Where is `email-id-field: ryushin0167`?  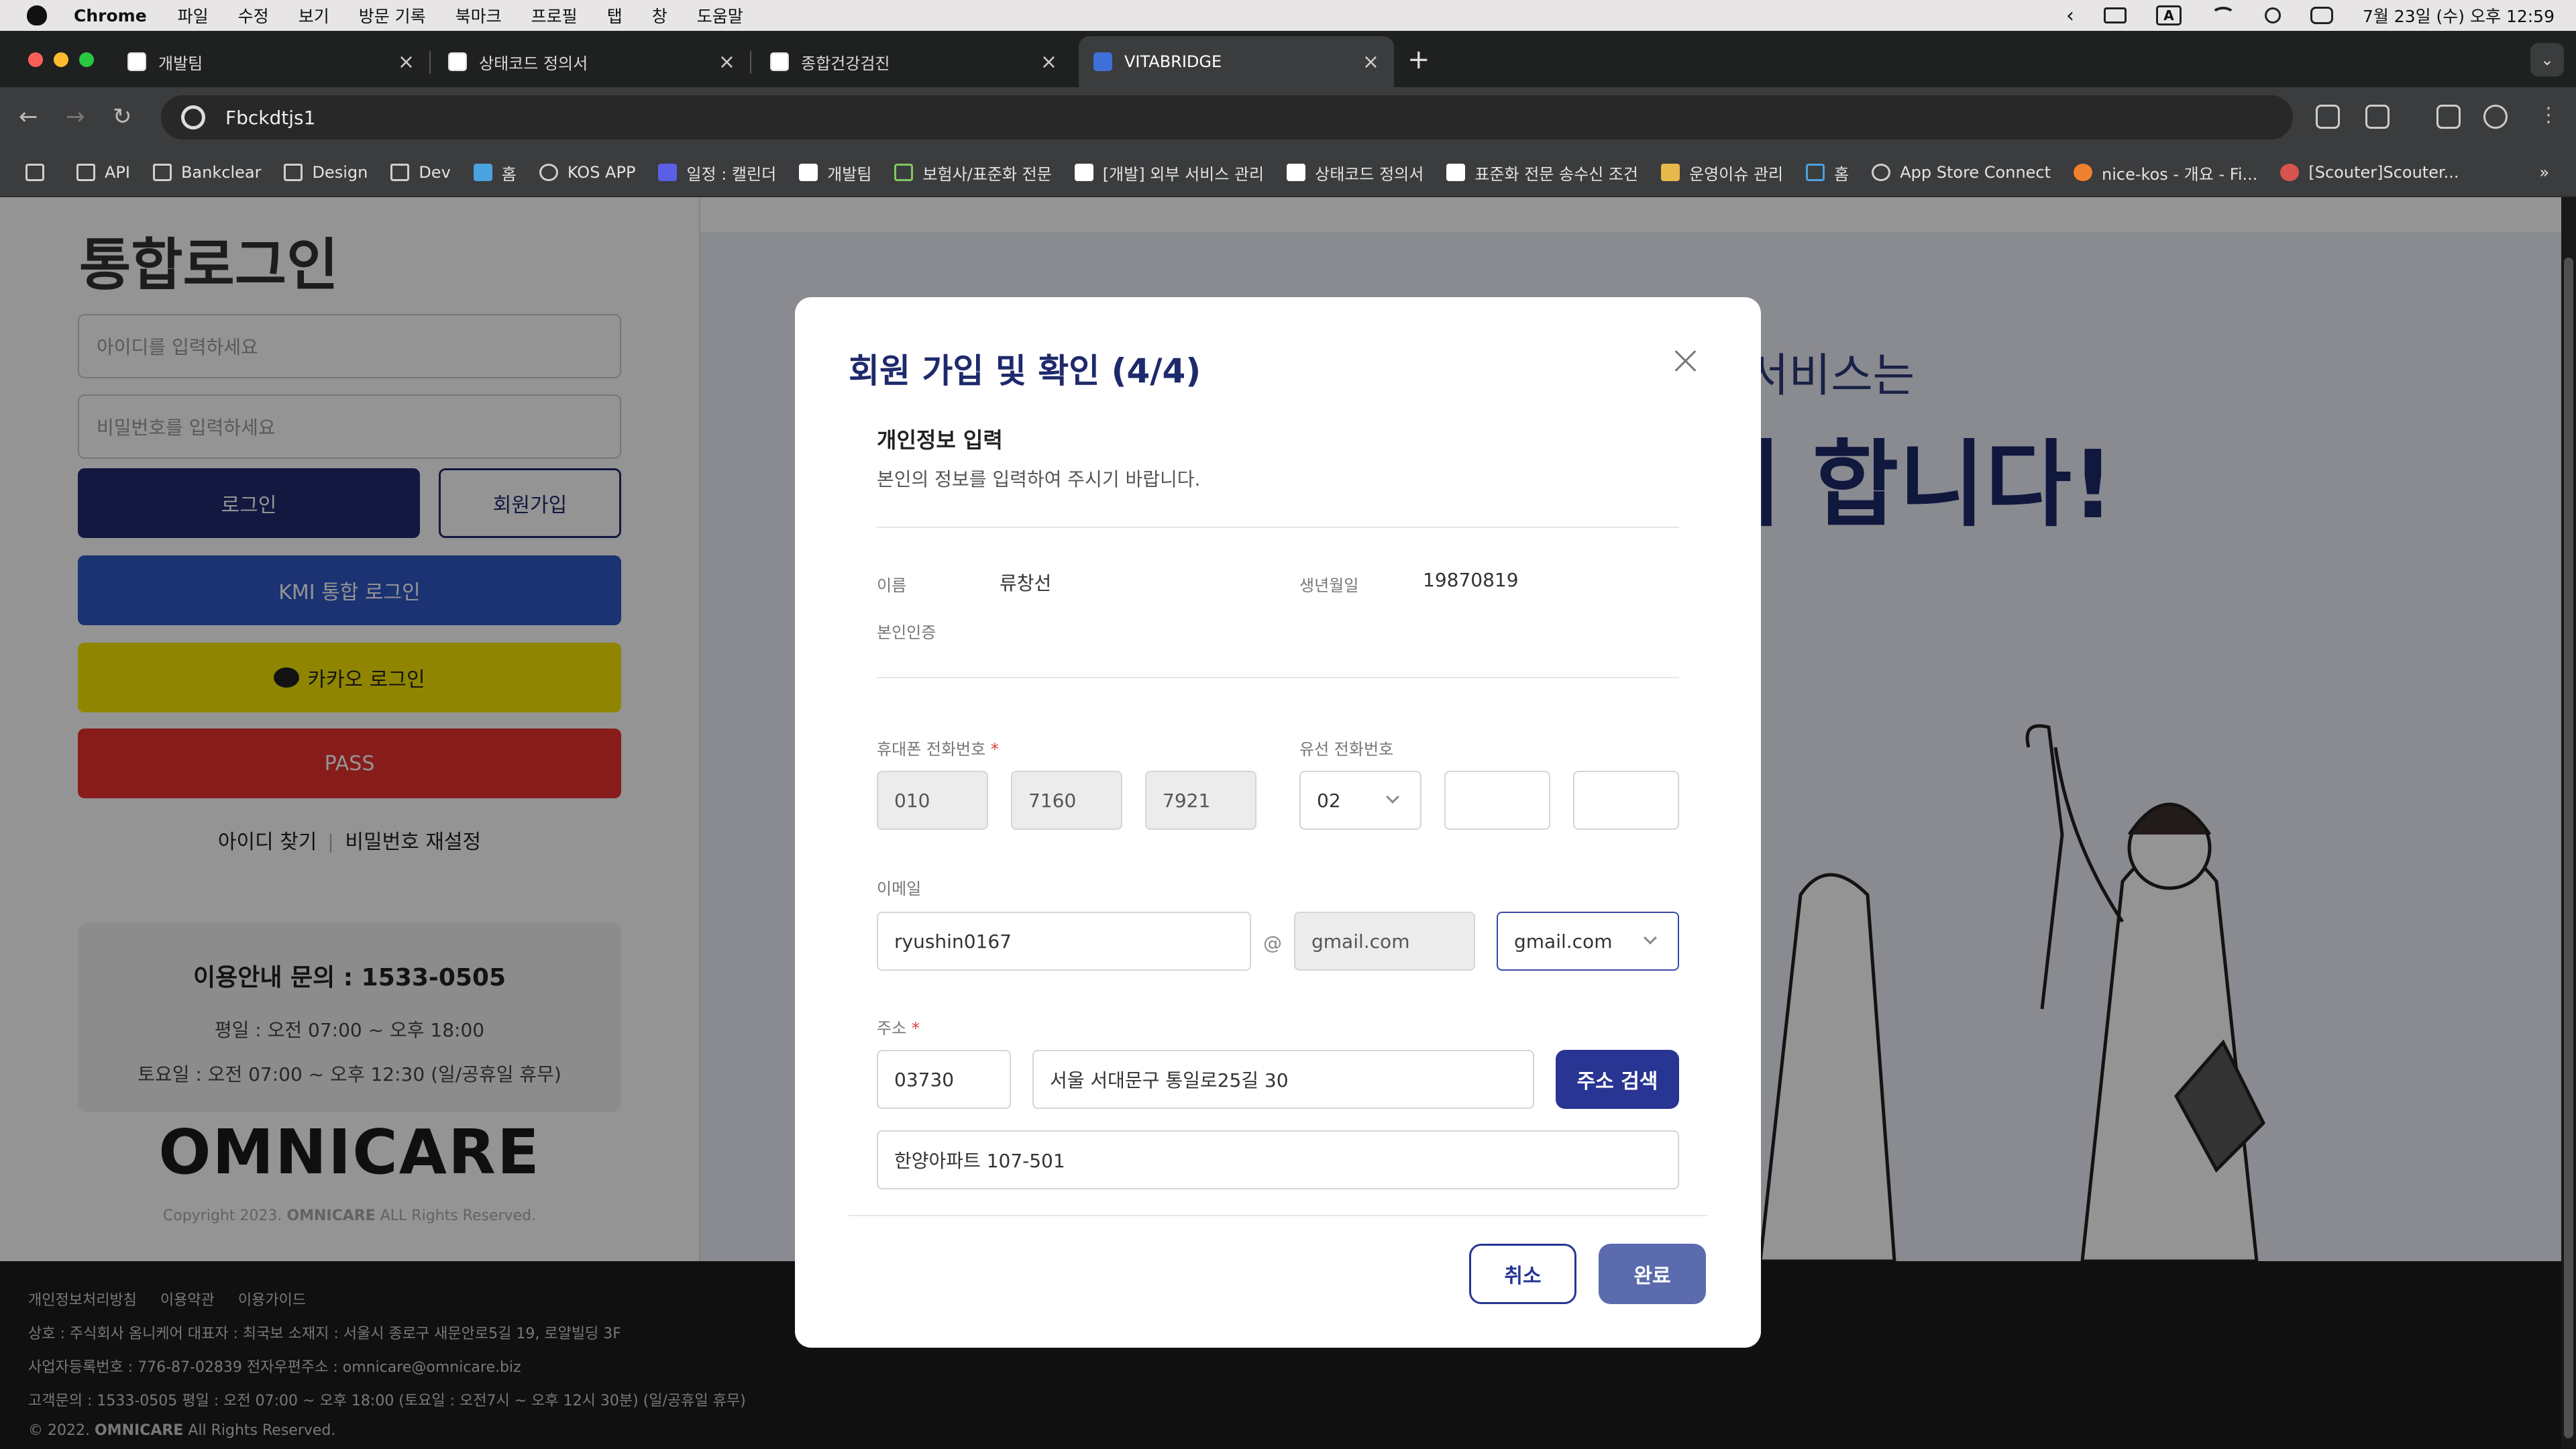 email-id-field: ryushin0167 is located at coordinates (1064, 941).